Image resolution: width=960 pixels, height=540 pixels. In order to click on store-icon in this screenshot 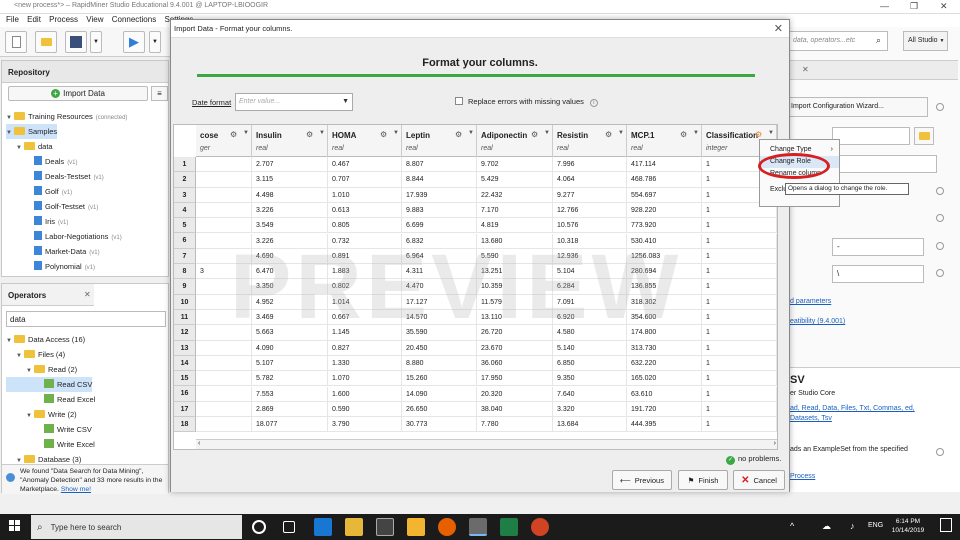, I will do `click(416, 527)`.